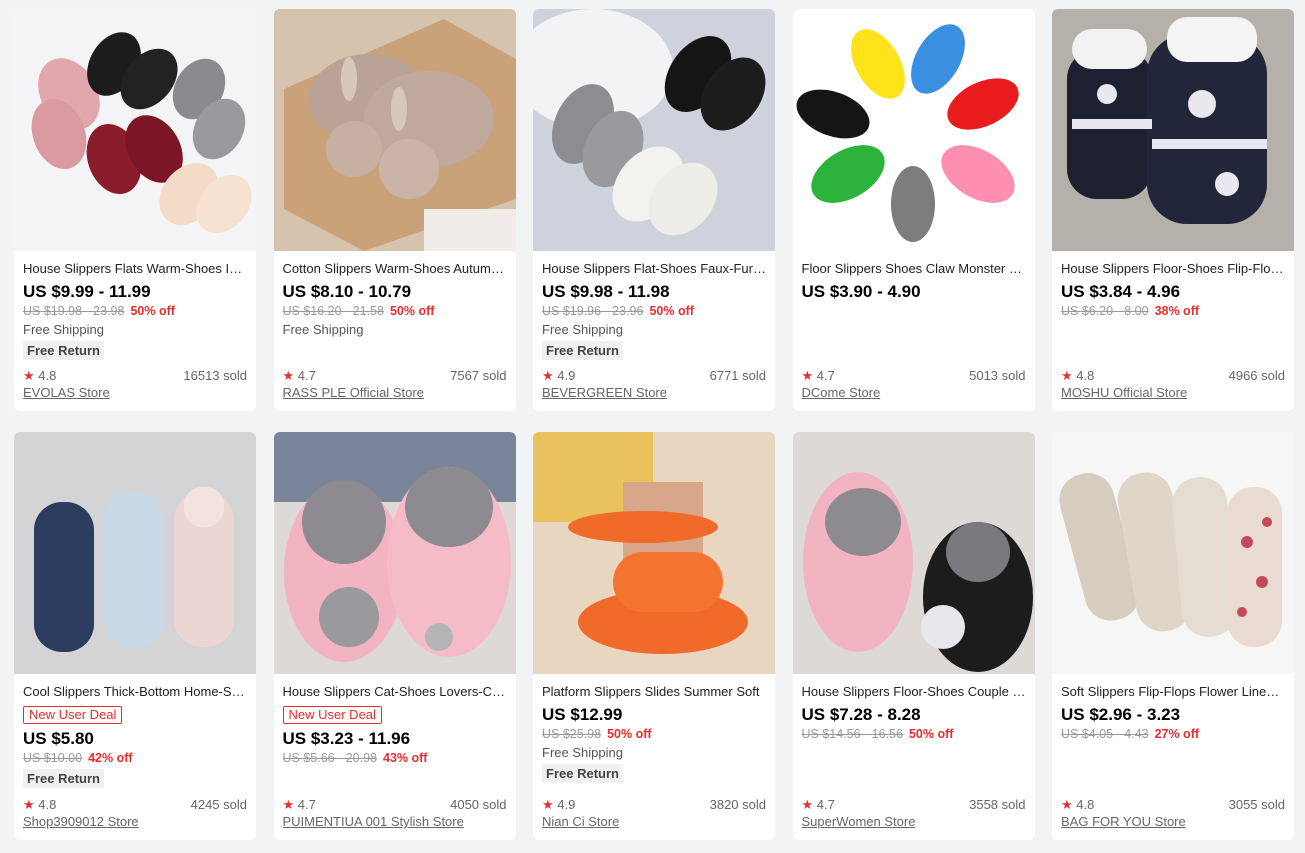 This screenshot has height=853, width=1305. I want to click on card-footer: ★ 4.9 3820 sold Nian Ci Store, so click(654, 813).